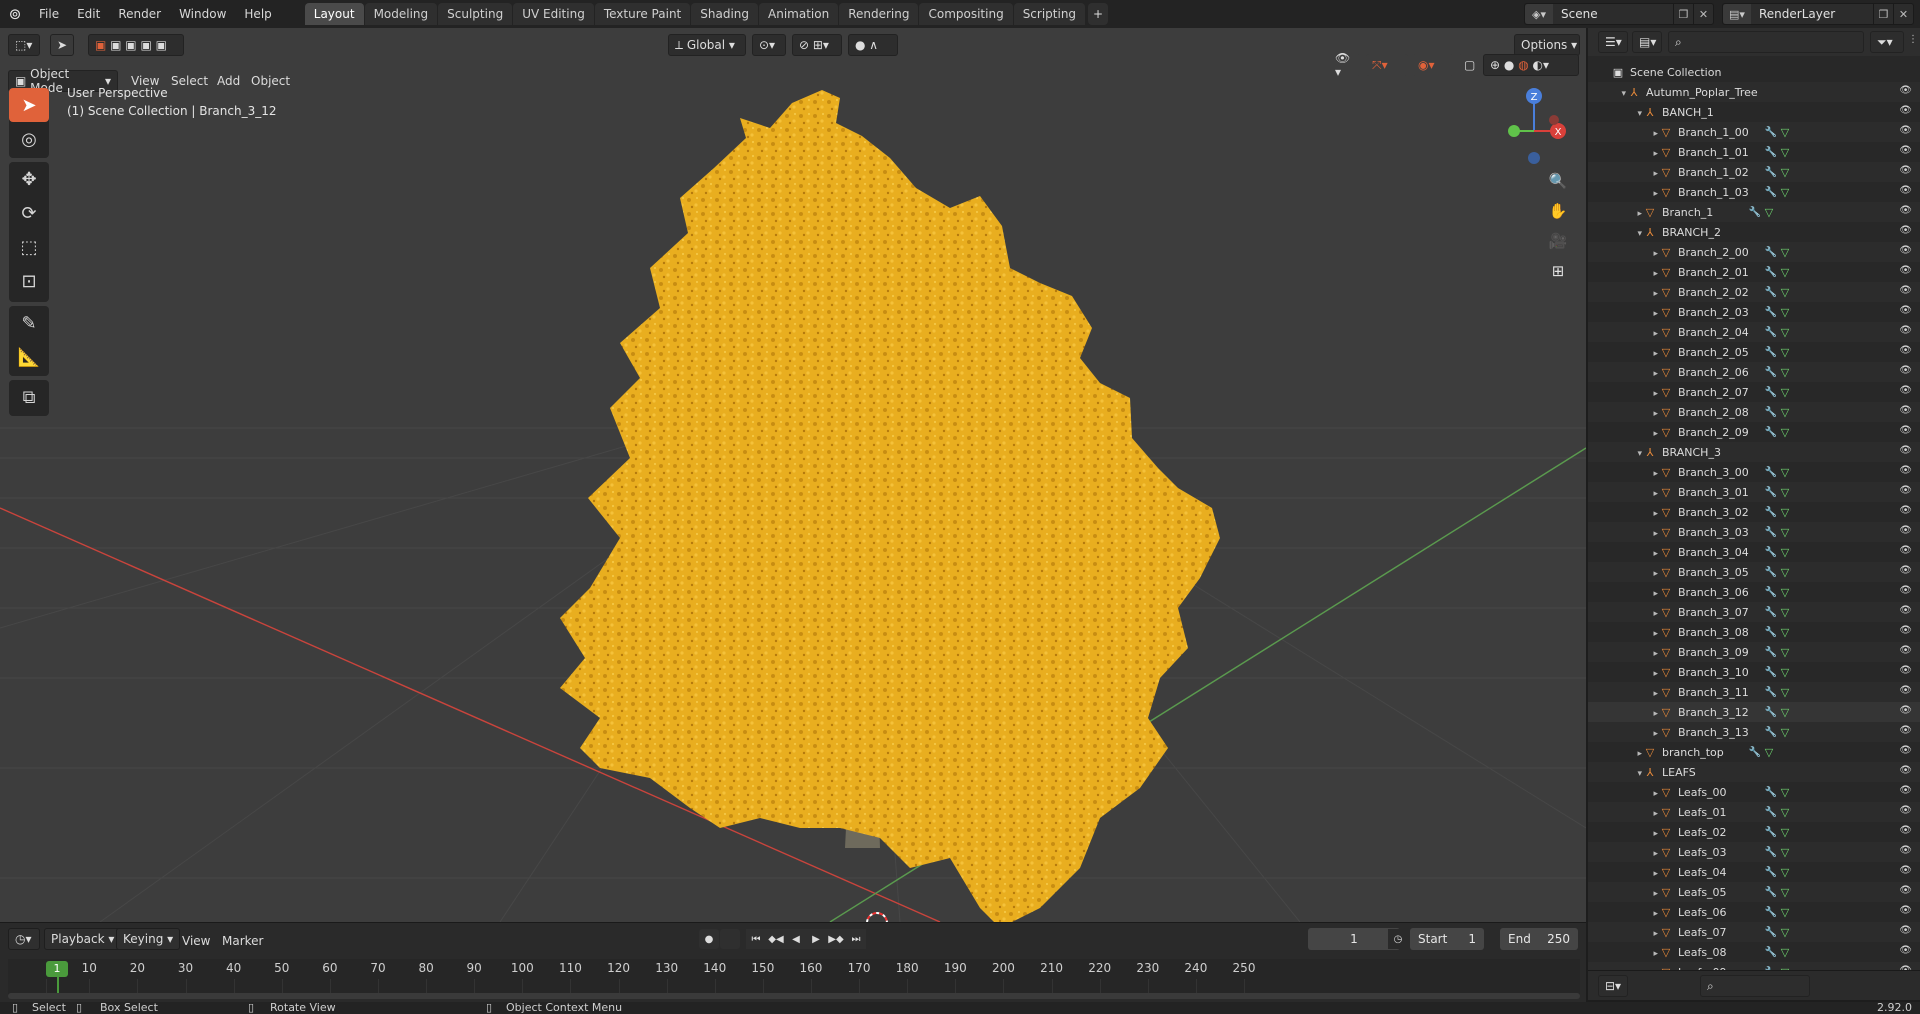 The height and width of the screenshot is (1014, 1920). Describe the element at coordinates (139, 14) in the screenshot. I see `menu-render: Render` at that location.